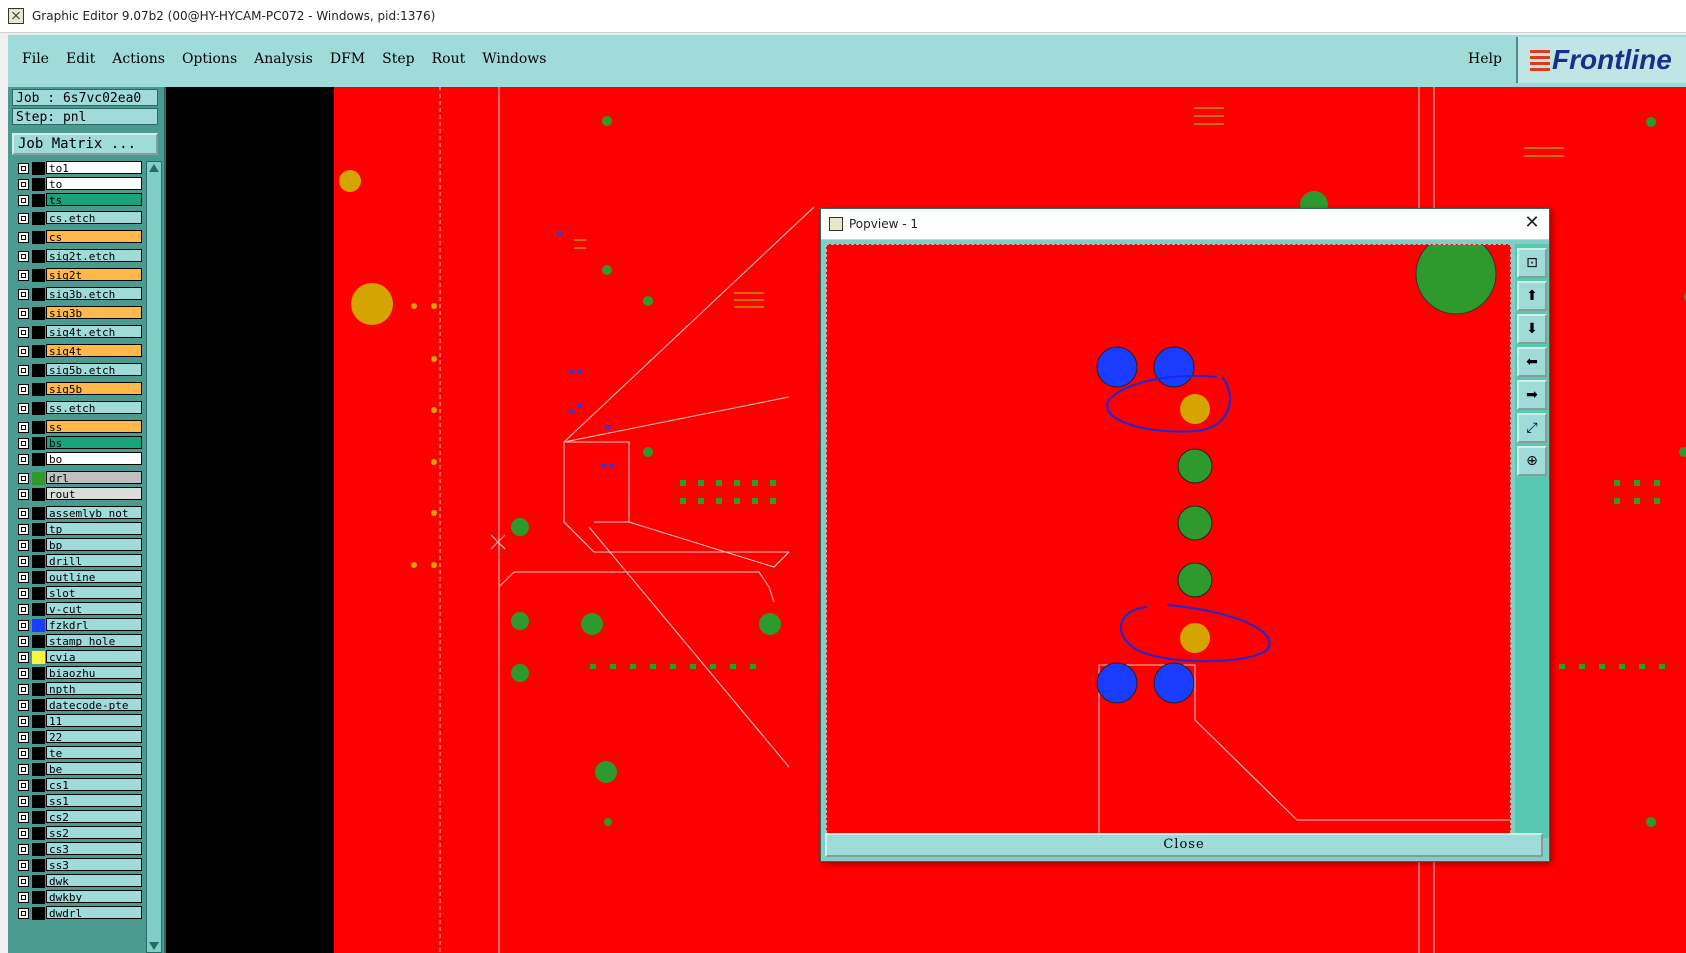 Image resolution: width=1686 pixels, height=953 pixels. What do you see at coordinates (449, 59) in the screenshot?
I see `menu-rout: Rout` at bounding box center [449, 59].